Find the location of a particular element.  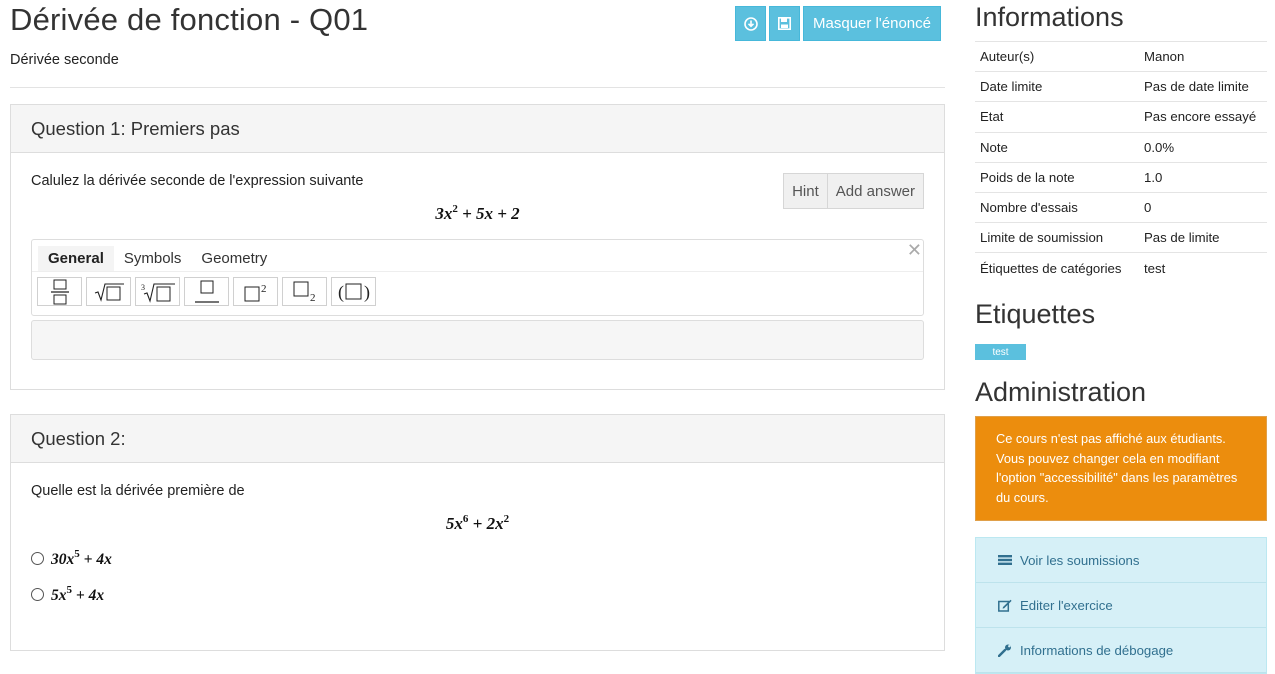

choice-1-label: 30x5 + 4x is located at coordinates (81, 557).